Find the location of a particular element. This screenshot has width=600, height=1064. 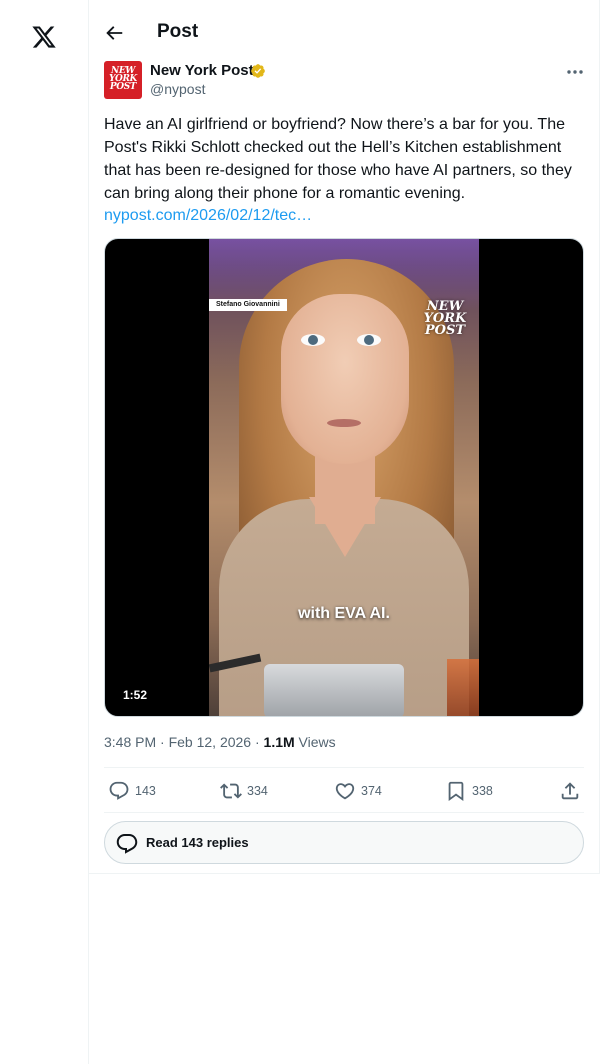

reply-bubble-icon is located at coordinates (127, 844).